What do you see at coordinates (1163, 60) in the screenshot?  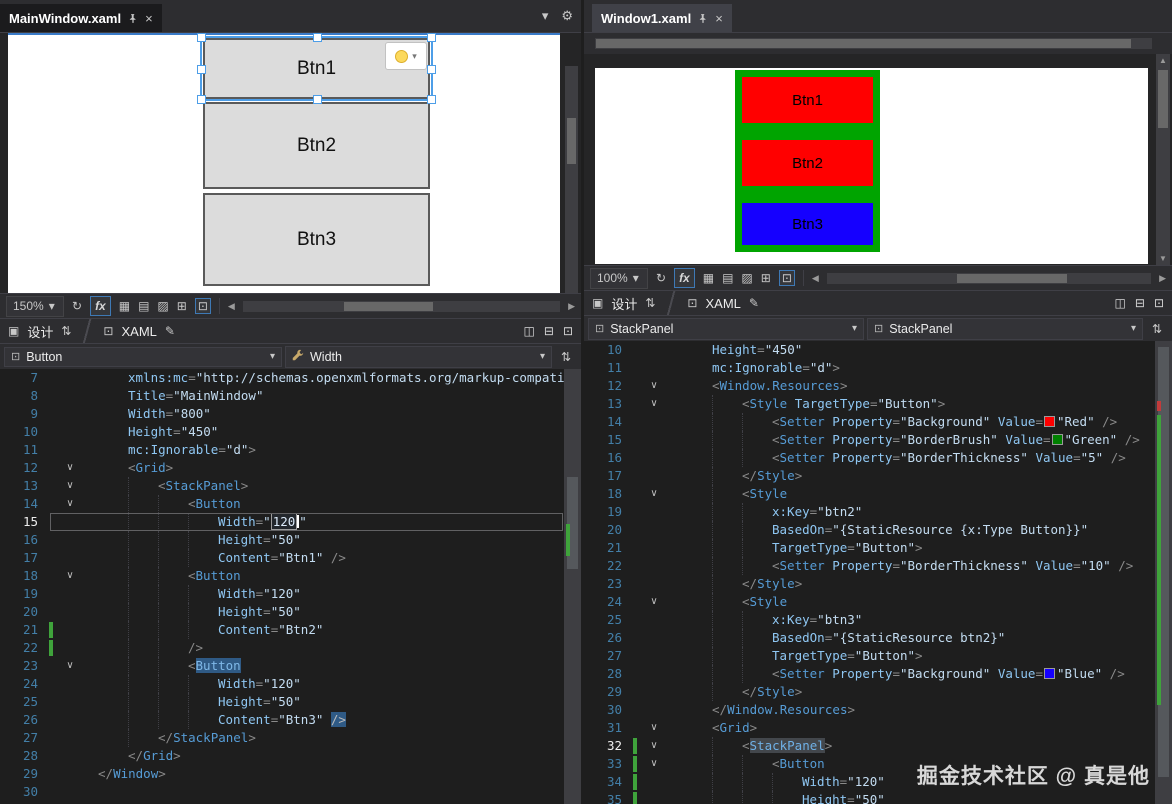 I see `scroll-up-icon: ▲` at bounding box center [1163, 60].